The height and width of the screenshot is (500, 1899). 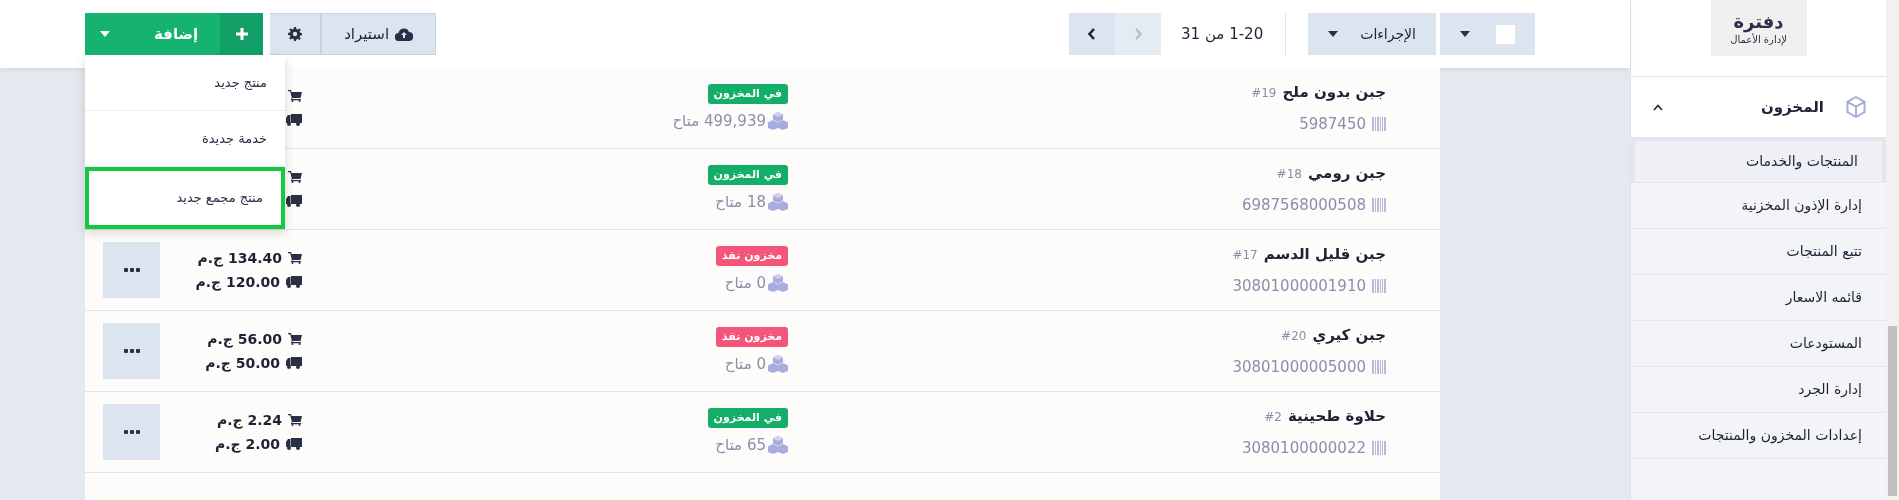 I want to click on sidebar-item: المنتجات والخدمات, so click(x=1758, y=160).